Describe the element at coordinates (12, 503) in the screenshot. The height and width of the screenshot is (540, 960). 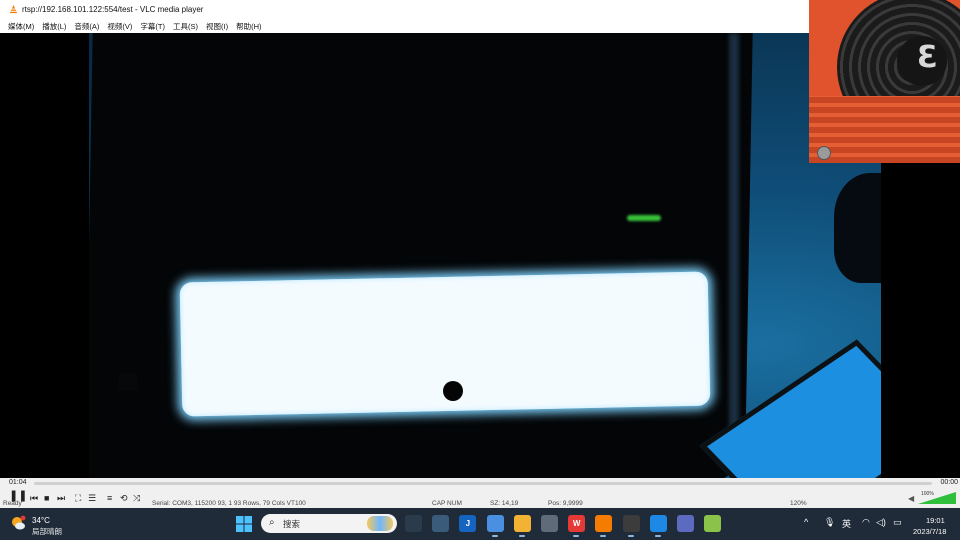
I see `bg-status-ready: Ready` at that location.